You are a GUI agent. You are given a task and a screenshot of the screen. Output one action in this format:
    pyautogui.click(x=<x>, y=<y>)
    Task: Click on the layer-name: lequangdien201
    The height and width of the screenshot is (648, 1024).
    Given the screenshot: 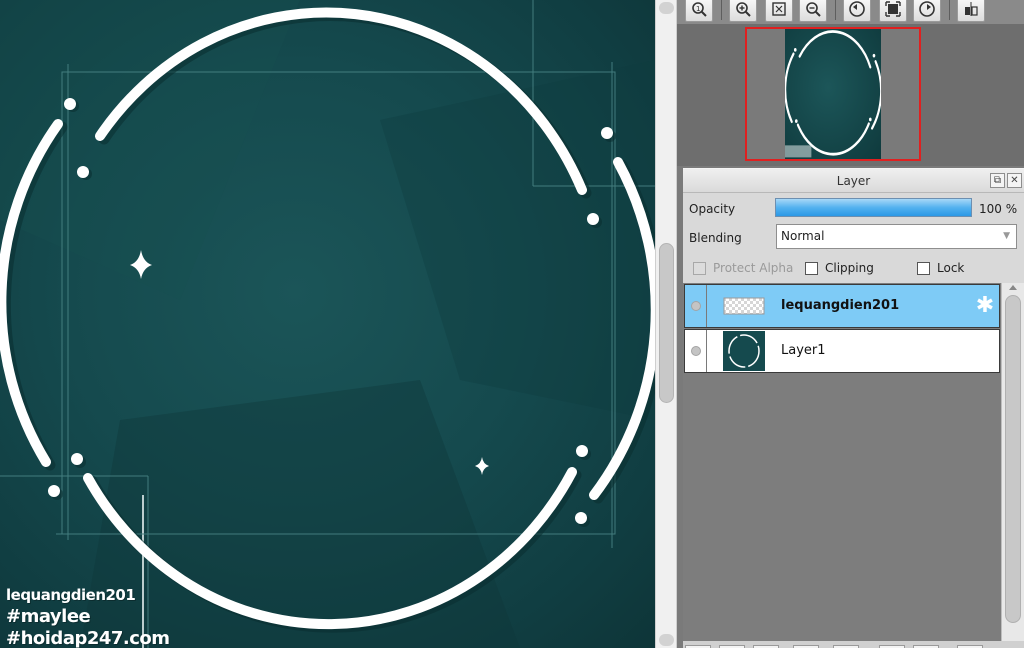 What is the action you would take?
    pyautogui.click(x=840, y=305)
    